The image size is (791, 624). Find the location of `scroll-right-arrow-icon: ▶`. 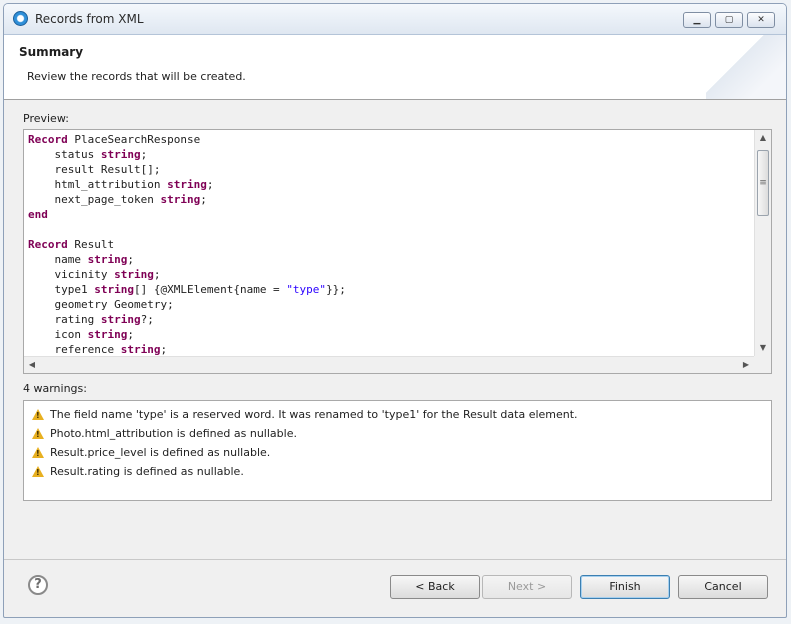

scroll-right-arrow-icon: ▶ is located at coordinates (746, 365).